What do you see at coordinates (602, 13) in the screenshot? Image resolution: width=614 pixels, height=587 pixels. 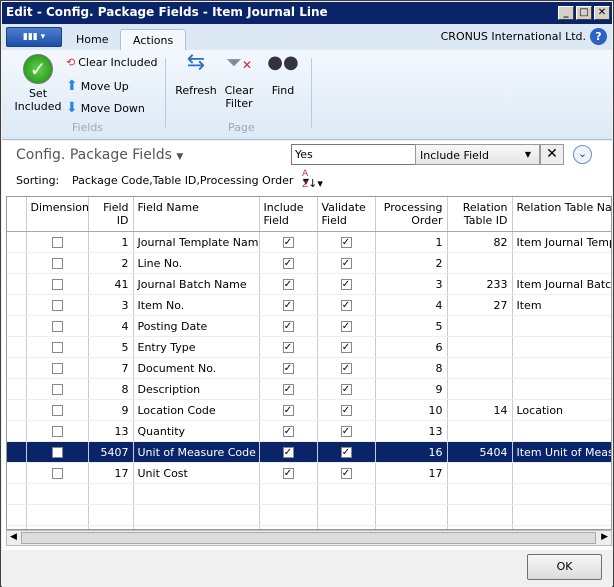 I see `close-button: ✕` at bounding box center [602, 13].